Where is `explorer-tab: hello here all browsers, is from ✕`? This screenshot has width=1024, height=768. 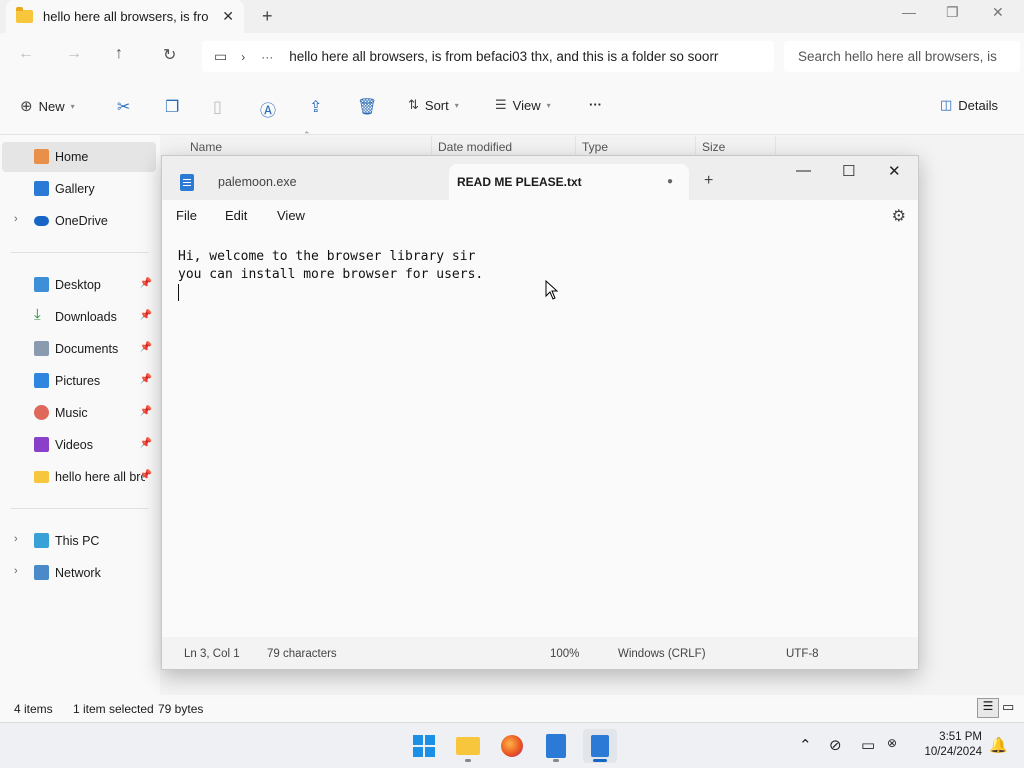
explorer-tab: hello here all browsers, is from ✕ is located at coordinates (125, 16).